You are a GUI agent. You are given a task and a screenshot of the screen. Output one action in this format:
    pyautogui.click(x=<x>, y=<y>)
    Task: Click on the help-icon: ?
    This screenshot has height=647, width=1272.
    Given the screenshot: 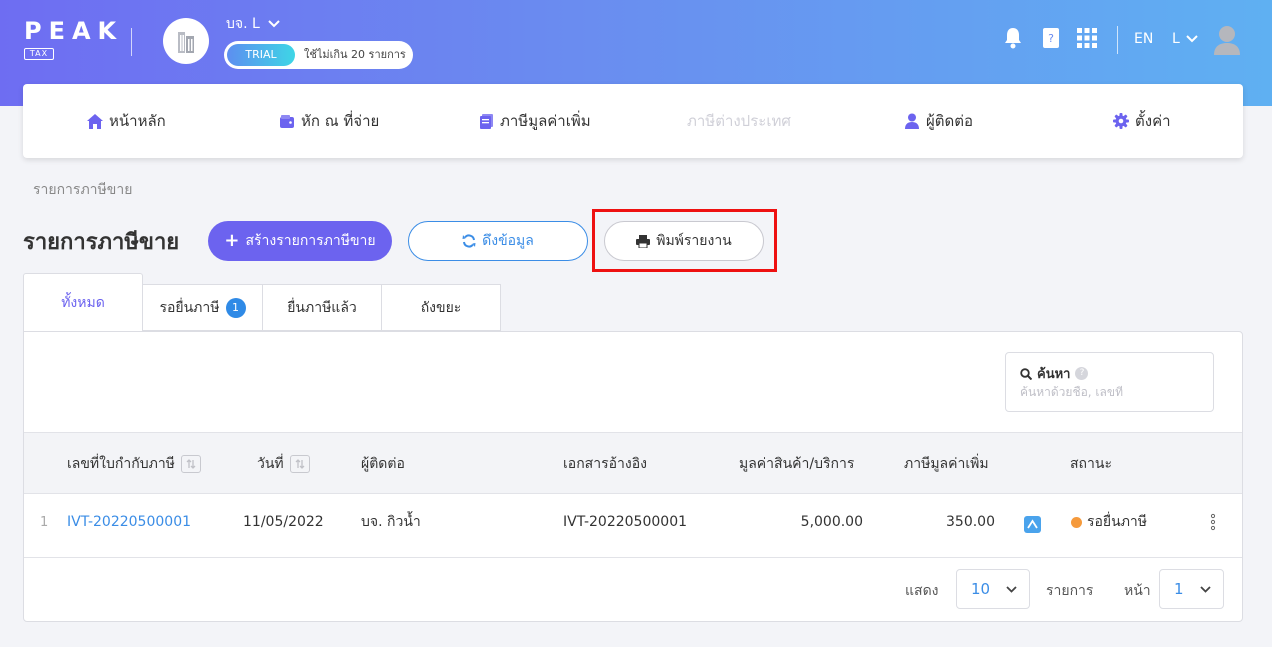 What is the action you would take?
    pyautogui.click(x=1082, y=373)
    